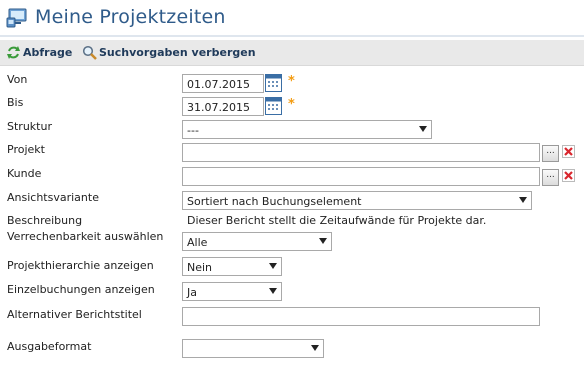 This screenshot has height=366, width=584. Describe the element at coordinates (223, 106) in the screenshot. I see `bis-date-field: 31.07.2015` at that location.